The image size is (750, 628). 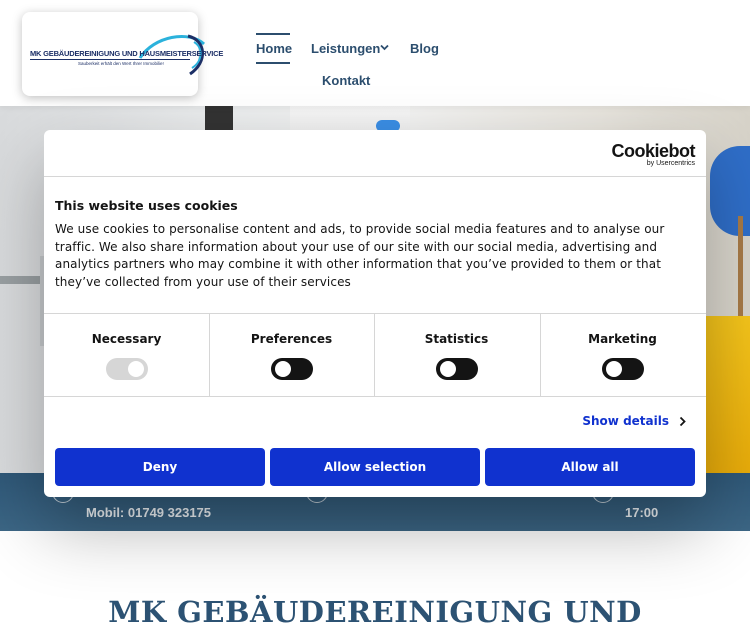 I want to click on category-necessary: Necessary, so click(x=126, y=355).